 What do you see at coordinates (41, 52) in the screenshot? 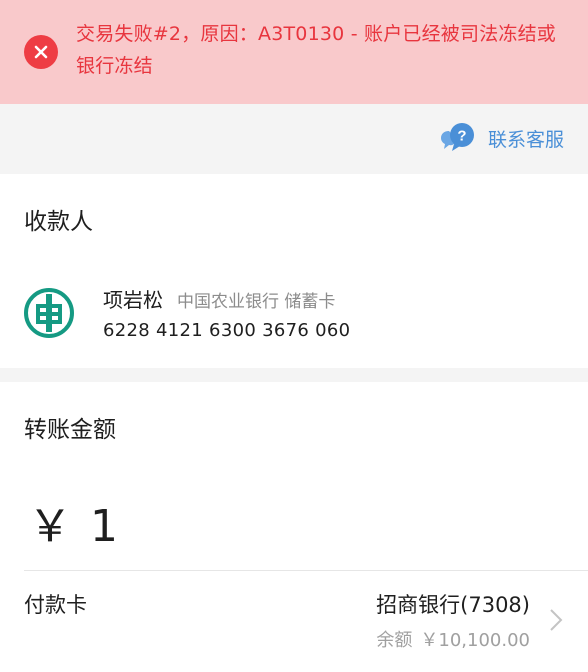
I see `close-icon` at bounding box center [41, 52].